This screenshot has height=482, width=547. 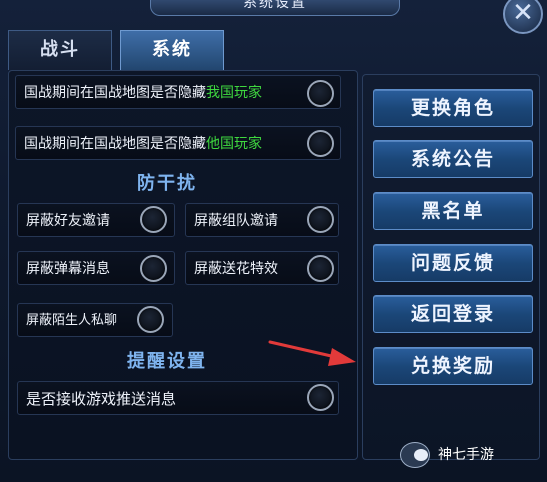 I want to click on toggle-block-friend-invite, so click(x=153, y=219).